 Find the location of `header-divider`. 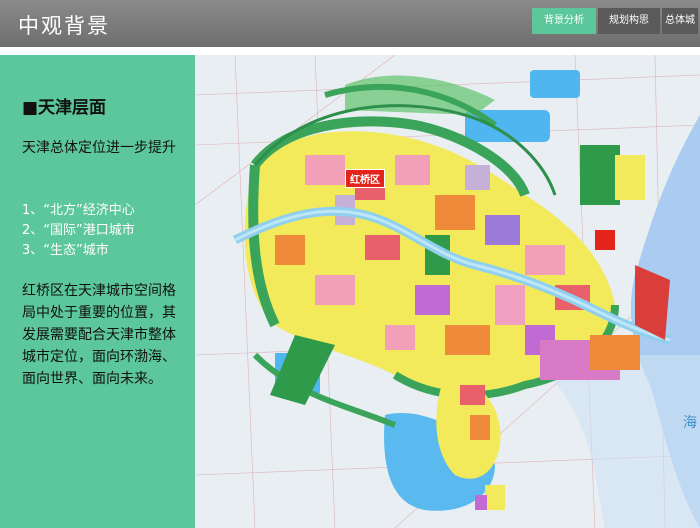

header-divider is located at coordinates (350, 51).